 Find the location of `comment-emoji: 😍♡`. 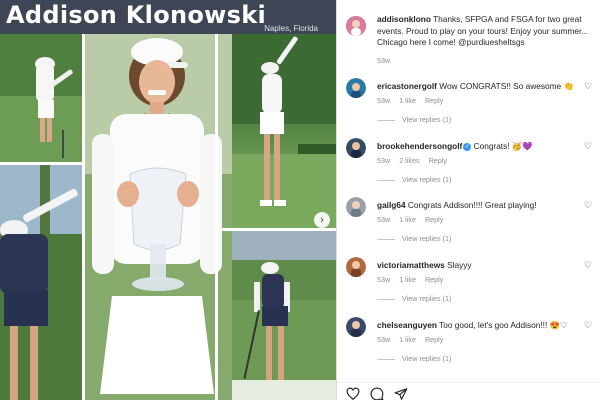

comment-emoji: 😍♡ is located at coordinates (558, 325).